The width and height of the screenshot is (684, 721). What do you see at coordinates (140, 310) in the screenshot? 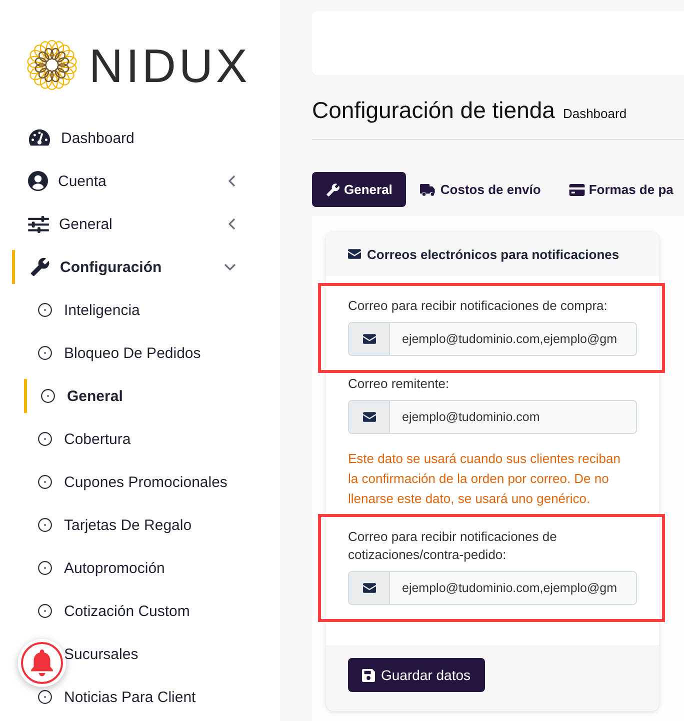
I see `sidebar-submenu-item: Inteligencia` at bounding box center [140, 310].